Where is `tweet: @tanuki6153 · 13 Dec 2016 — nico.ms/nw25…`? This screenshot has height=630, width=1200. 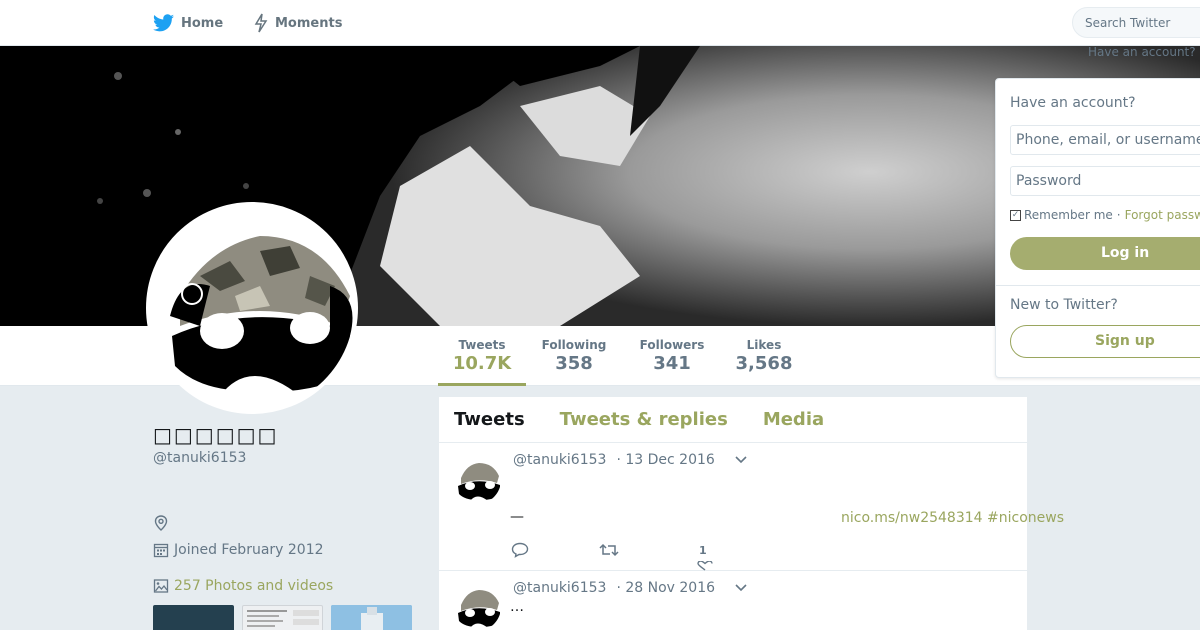
tweet: @tanuki6153 · 13 Dec 2016 — nico.ms/nw25… is located at coordinates (751, 507).